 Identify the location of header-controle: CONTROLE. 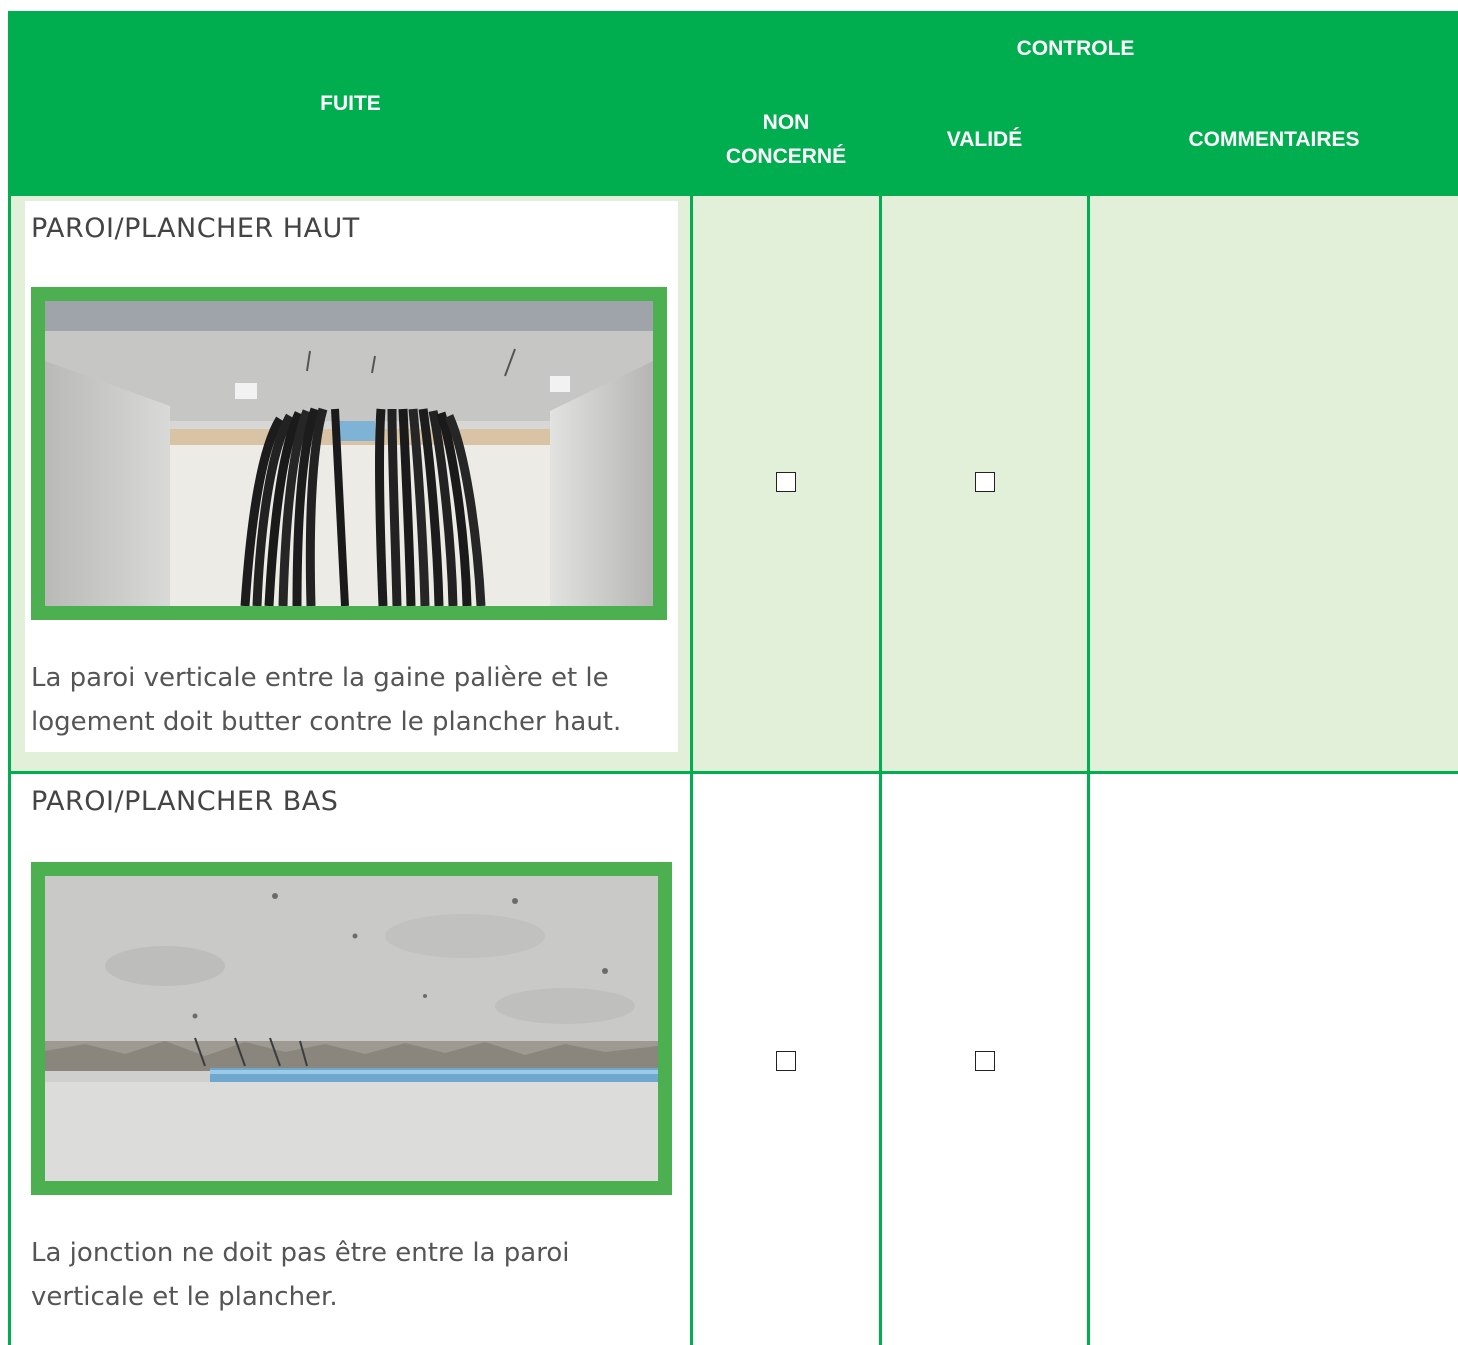
(1073, 49).